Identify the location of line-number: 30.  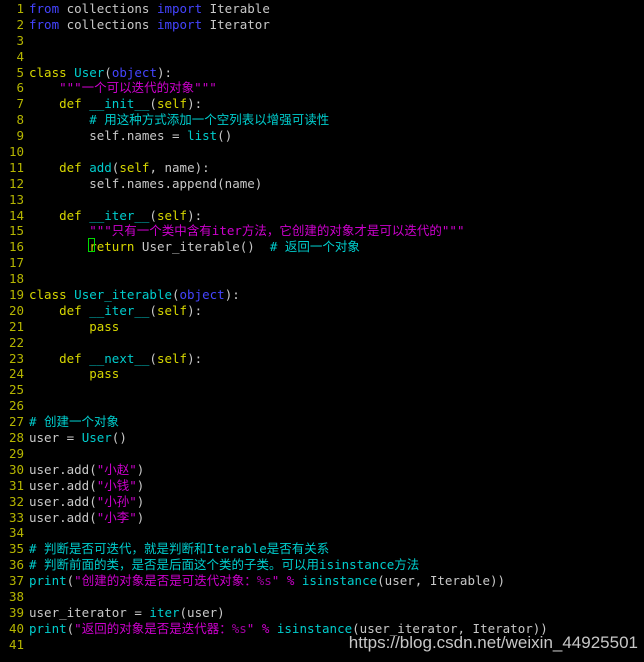
(16, 469).